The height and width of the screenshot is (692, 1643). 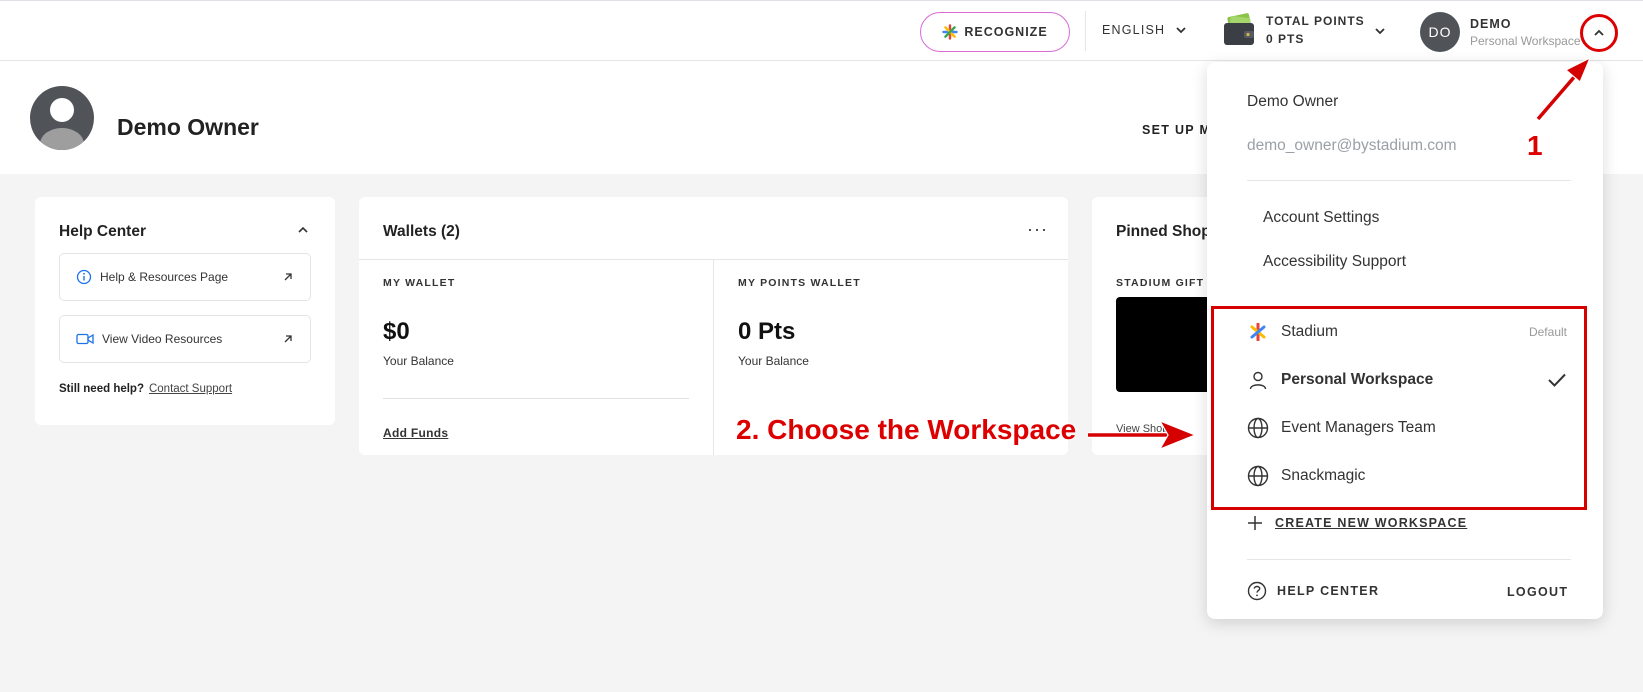 I want to click on my-wallet-panel: MY WALLET $0 Your Balance Add Funds, so click(x=536, y=357).